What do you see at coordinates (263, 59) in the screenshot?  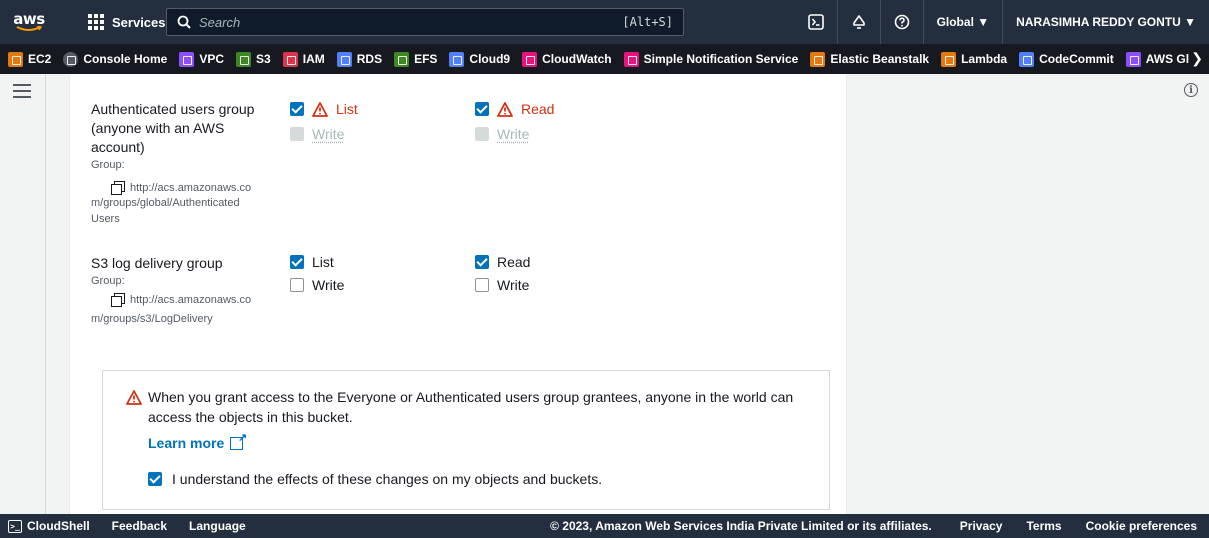 I see `favorite-label: S3` at bounding box center [263, 59].